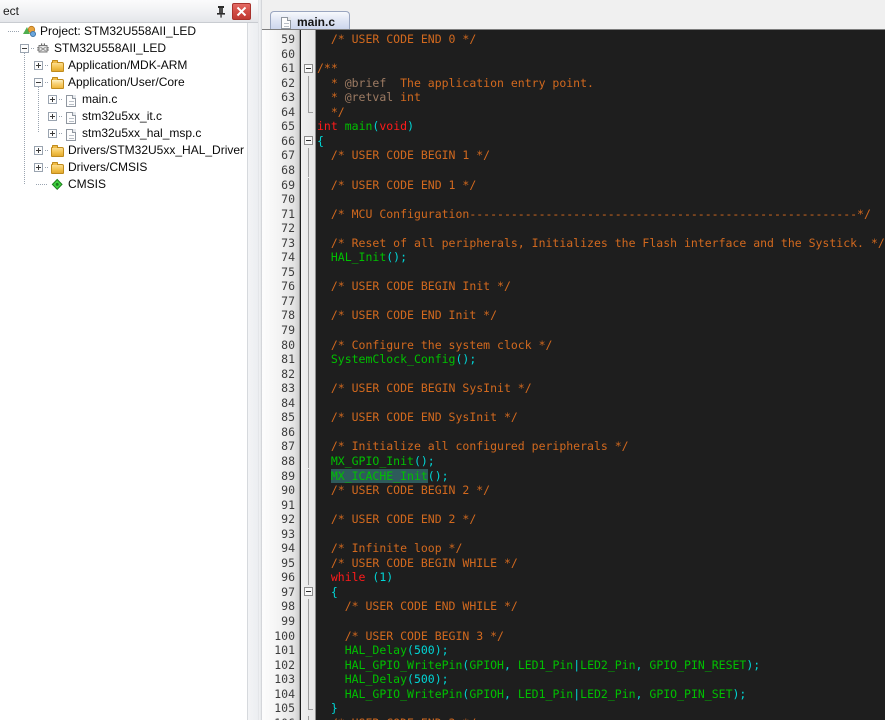 The height and width of the screenshot is (720, 885). I want to click on code-line: HAL_Init();, so click(362, 257).